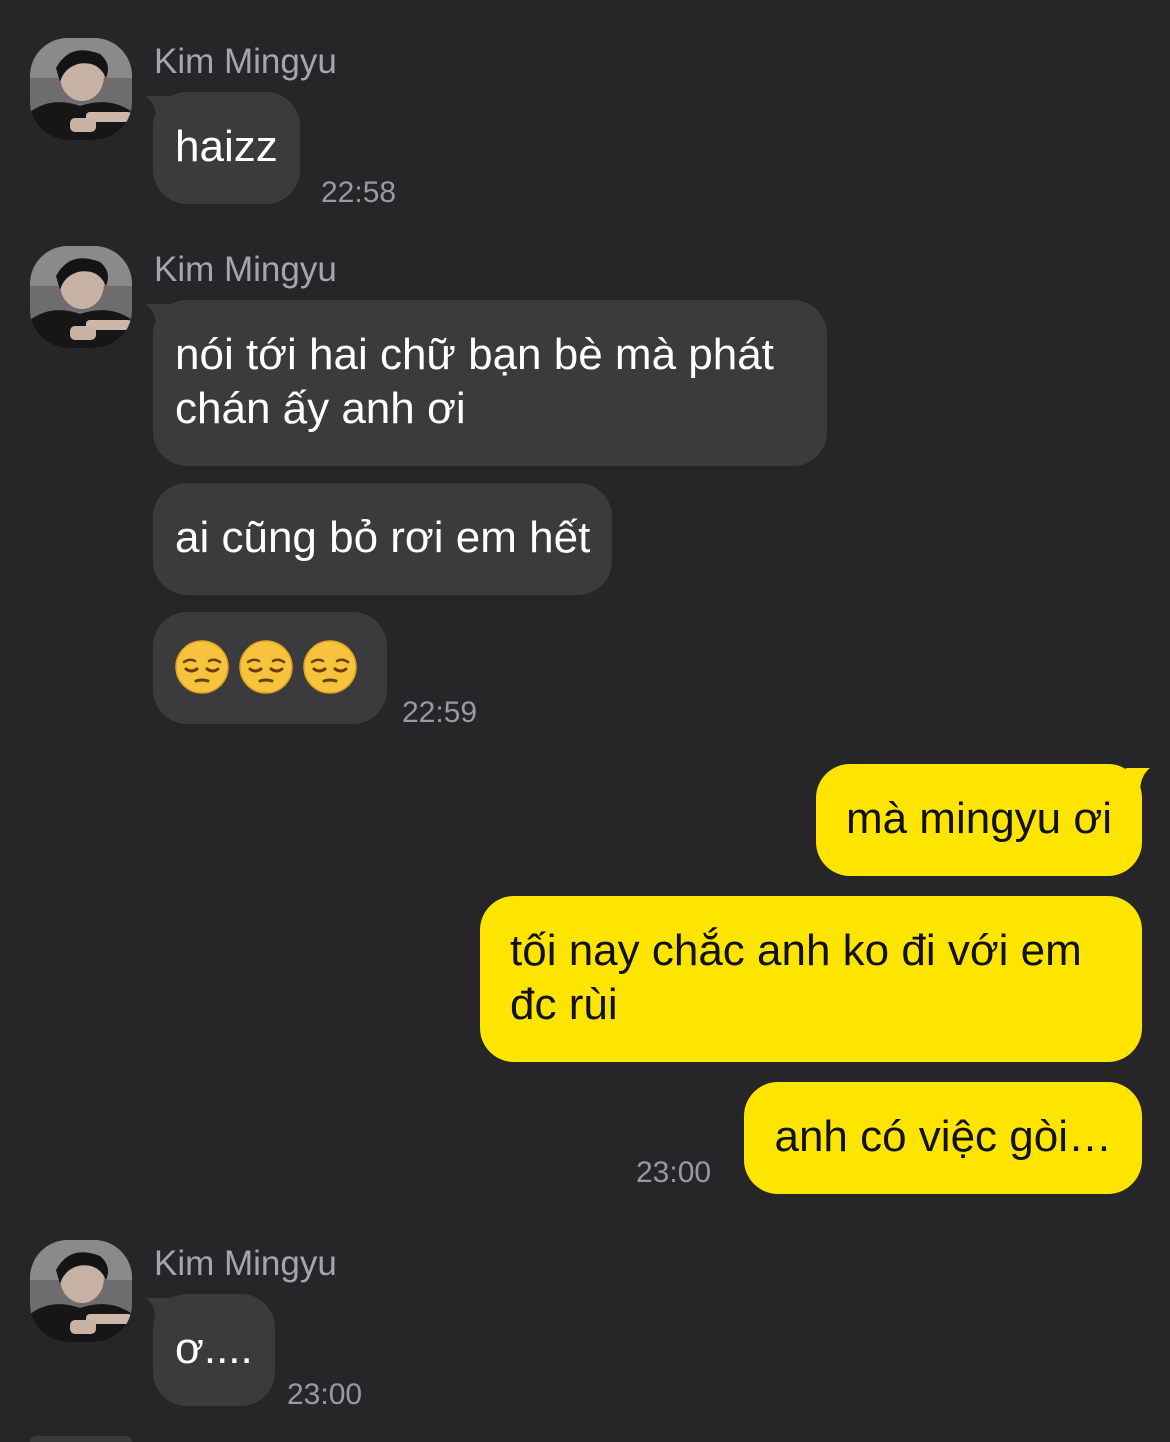  I want to click on incoming-emoji-bubble, so click(270, 668).